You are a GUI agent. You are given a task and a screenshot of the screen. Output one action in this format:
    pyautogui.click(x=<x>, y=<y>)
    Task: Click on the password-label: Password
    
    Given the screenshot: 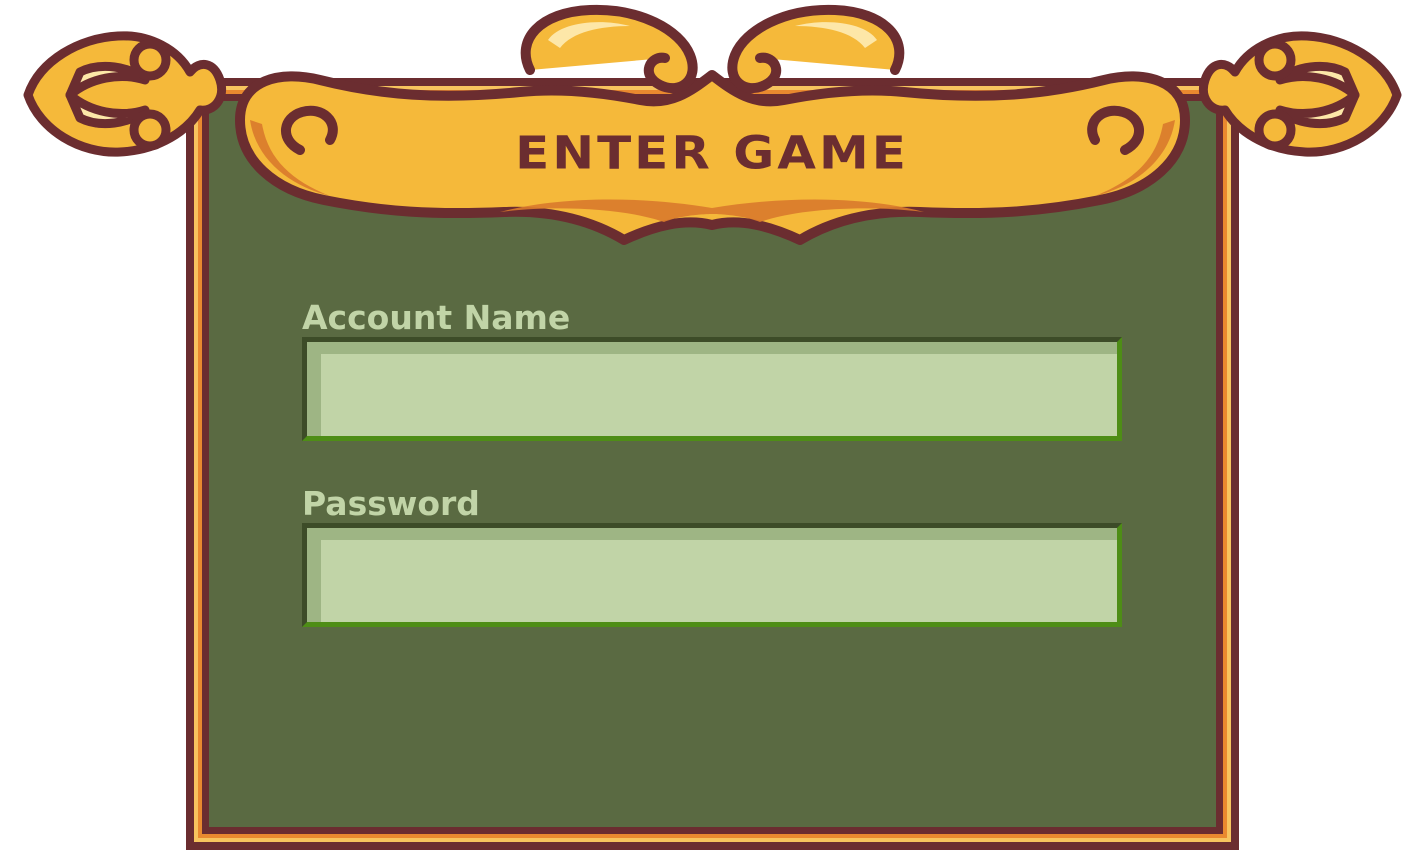 What is the action you would take?
    pyautogui.click(x=391, y=503)
    